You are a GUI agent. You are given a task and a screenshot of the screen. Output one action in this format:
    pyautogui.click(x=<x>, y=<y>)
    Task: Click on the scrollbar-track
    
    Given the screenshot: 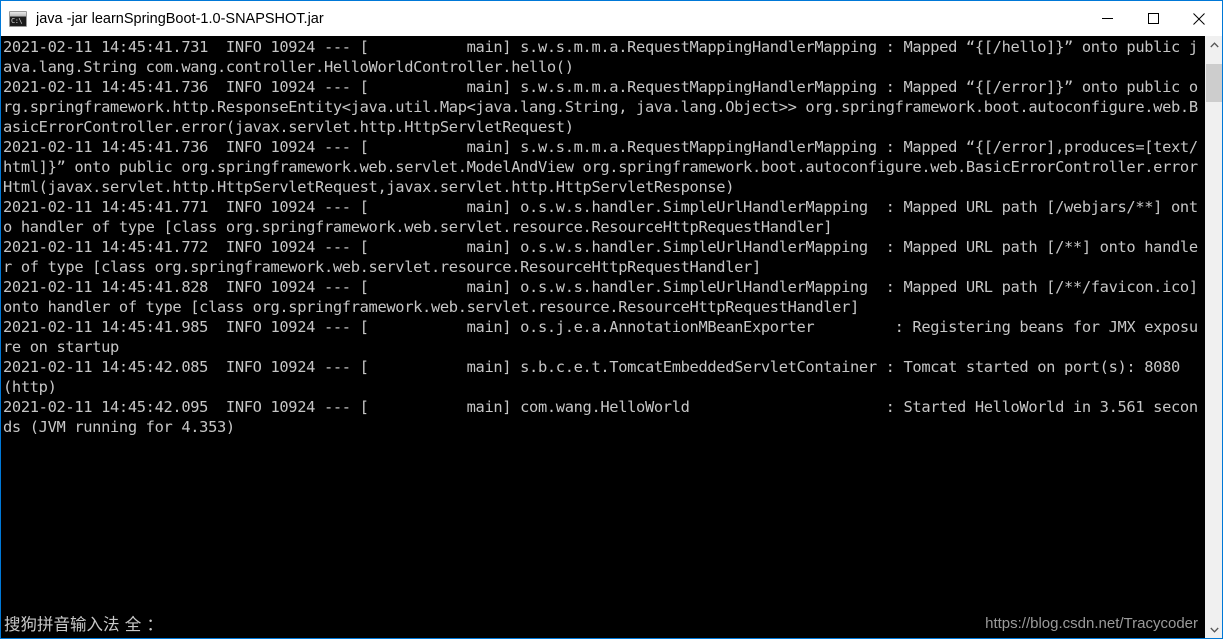 What is the action you would take?
    pyautogui.click(x=1214, y=337)
    